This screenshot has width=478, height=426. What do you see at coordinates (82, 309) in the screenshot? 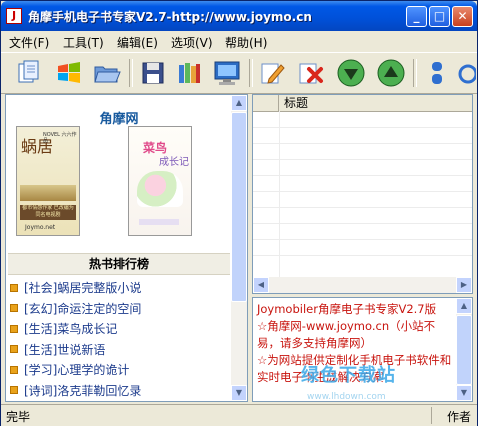
I see `book-link: [玄幻]命运注定的空间` at bounding box center [82, 309].